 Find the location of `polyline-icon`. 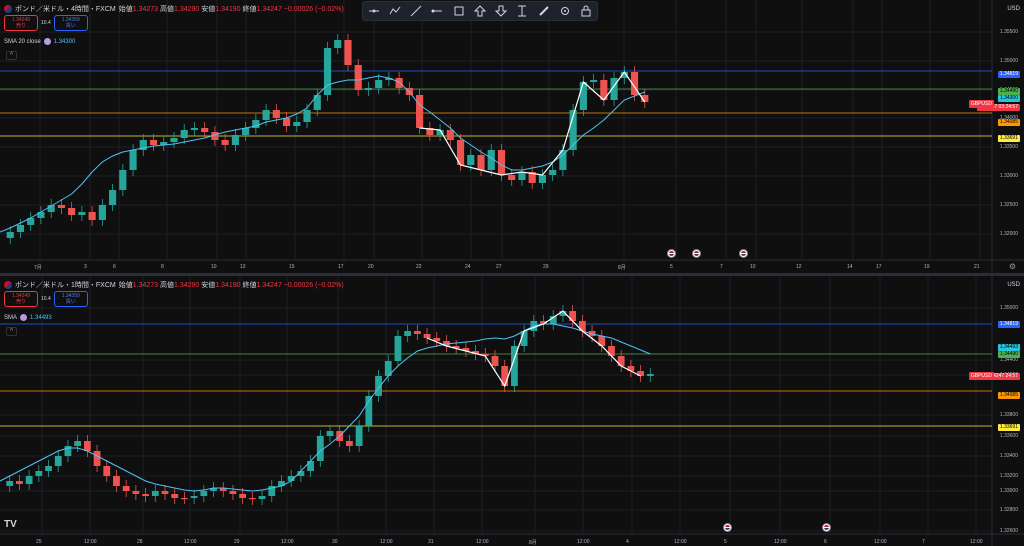

polyline-icon is located at coordinates (395, 11).